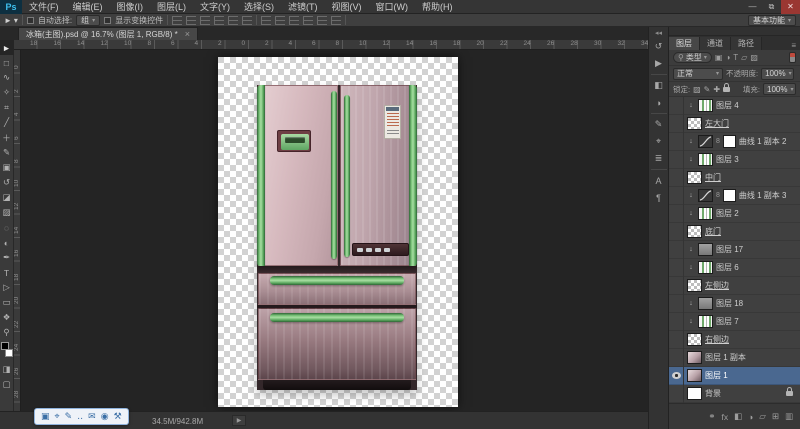  What do you see at coordinates (88, 20) in the screenshot?
I see `auto-select-dropdown: 组 ▾` at bounding box center [88, 20].